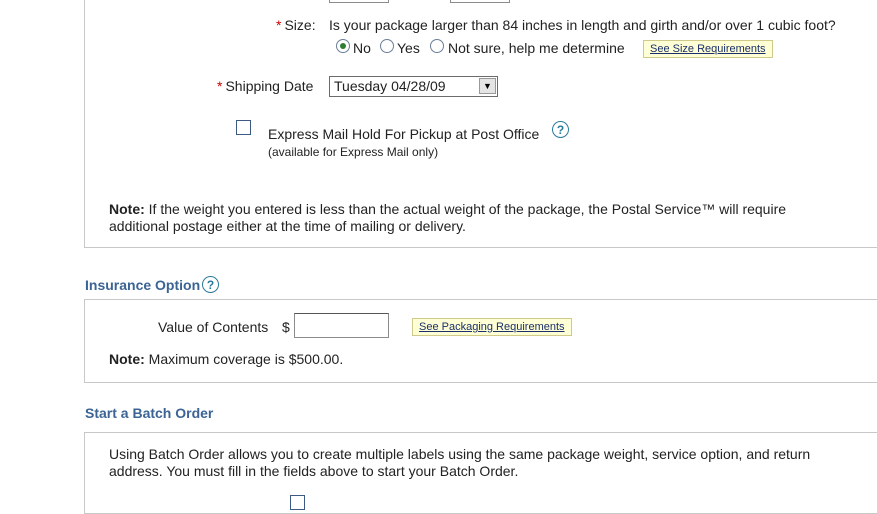  I want to click on insurance-note: Note: Maximum coverage is $500.00., so click(226, 359).